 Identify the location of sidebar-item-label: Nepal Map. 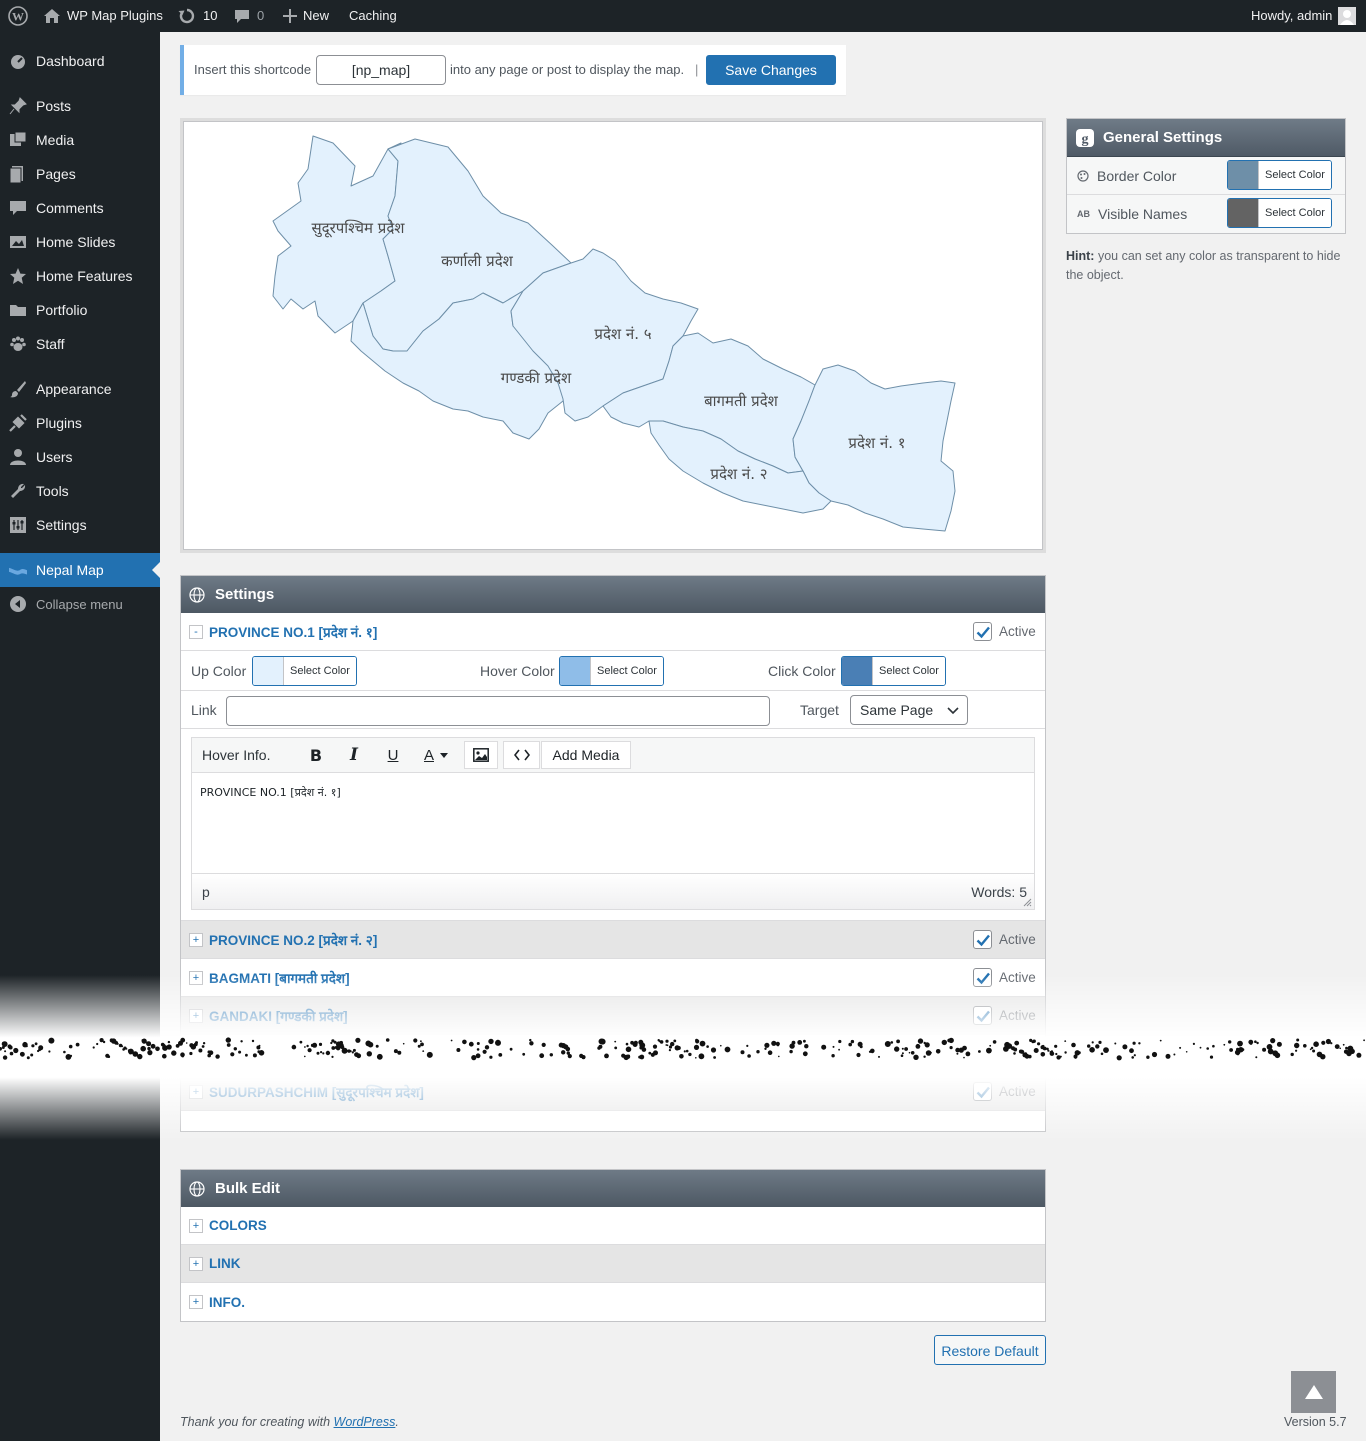
(70, 570).